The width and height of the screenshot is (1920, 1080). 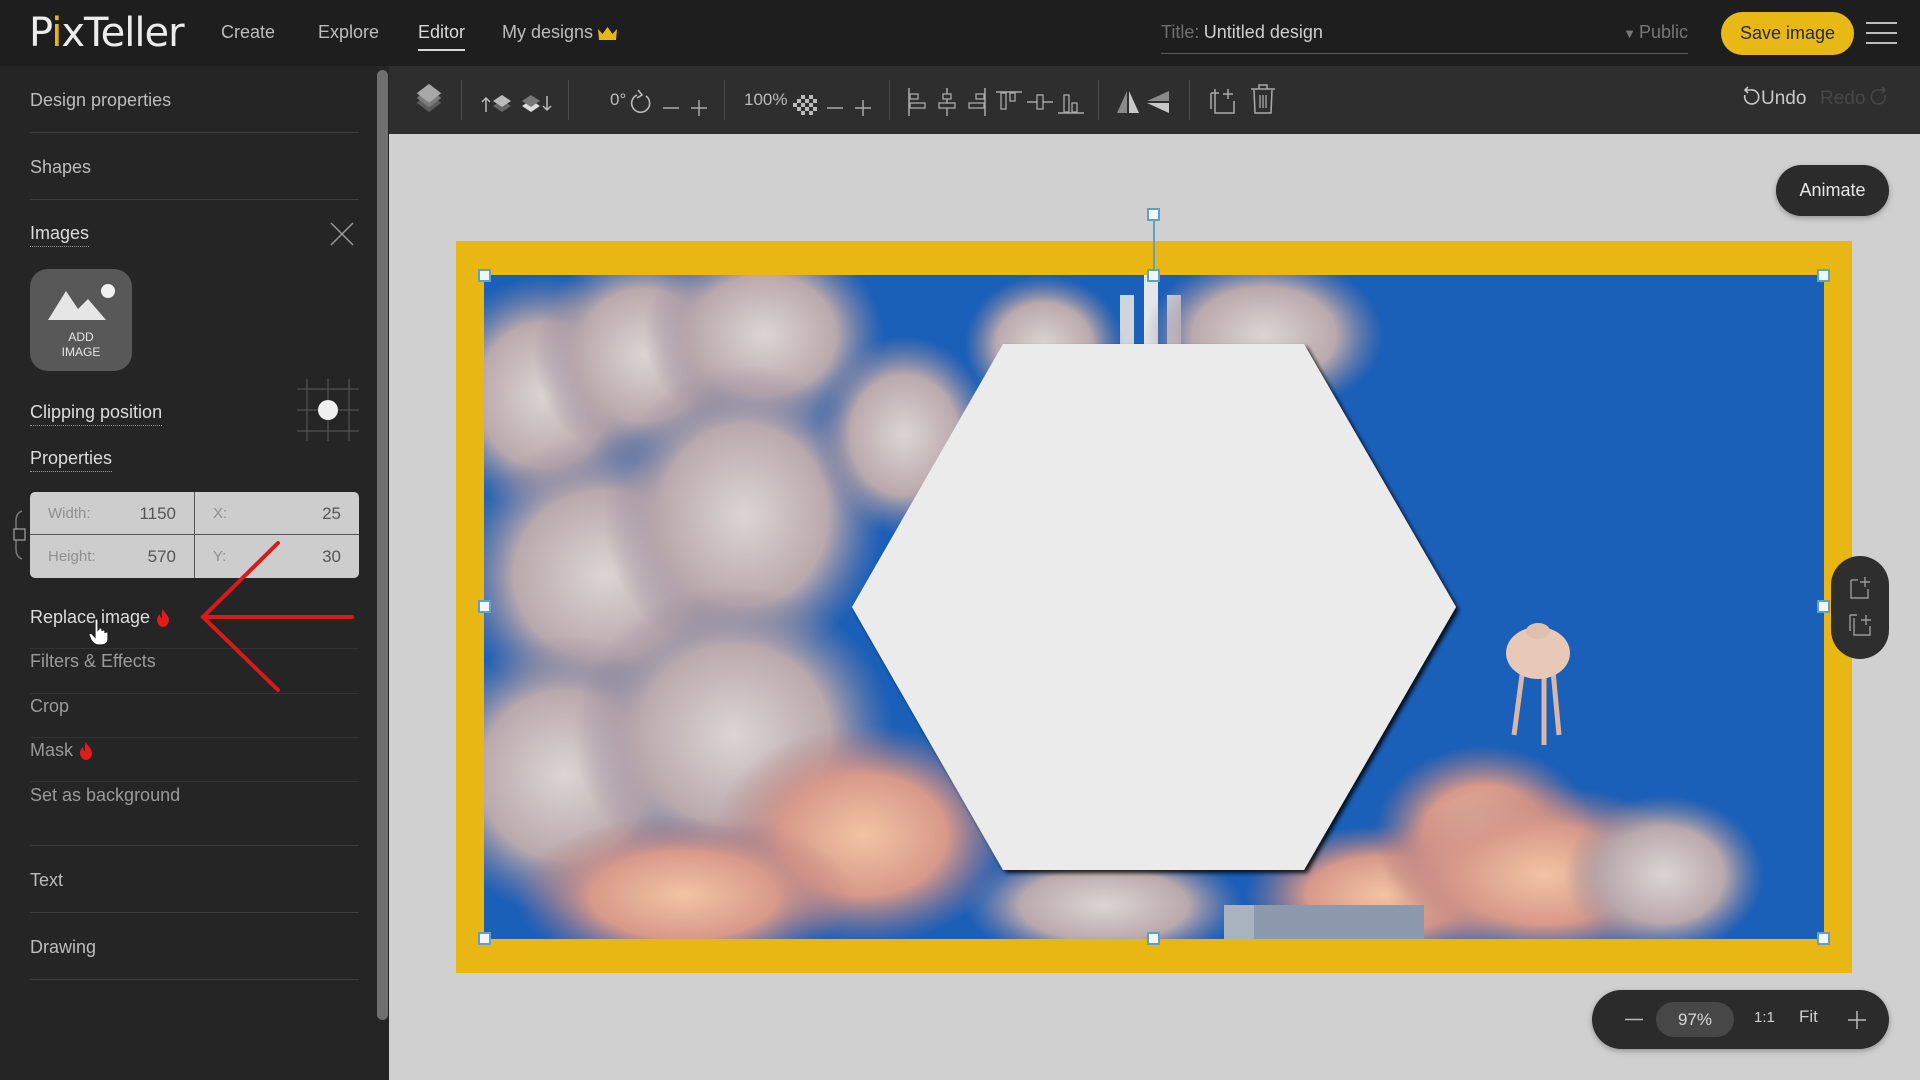 I want to click on duplicate-page-icon, so click(x=1861, y=625).